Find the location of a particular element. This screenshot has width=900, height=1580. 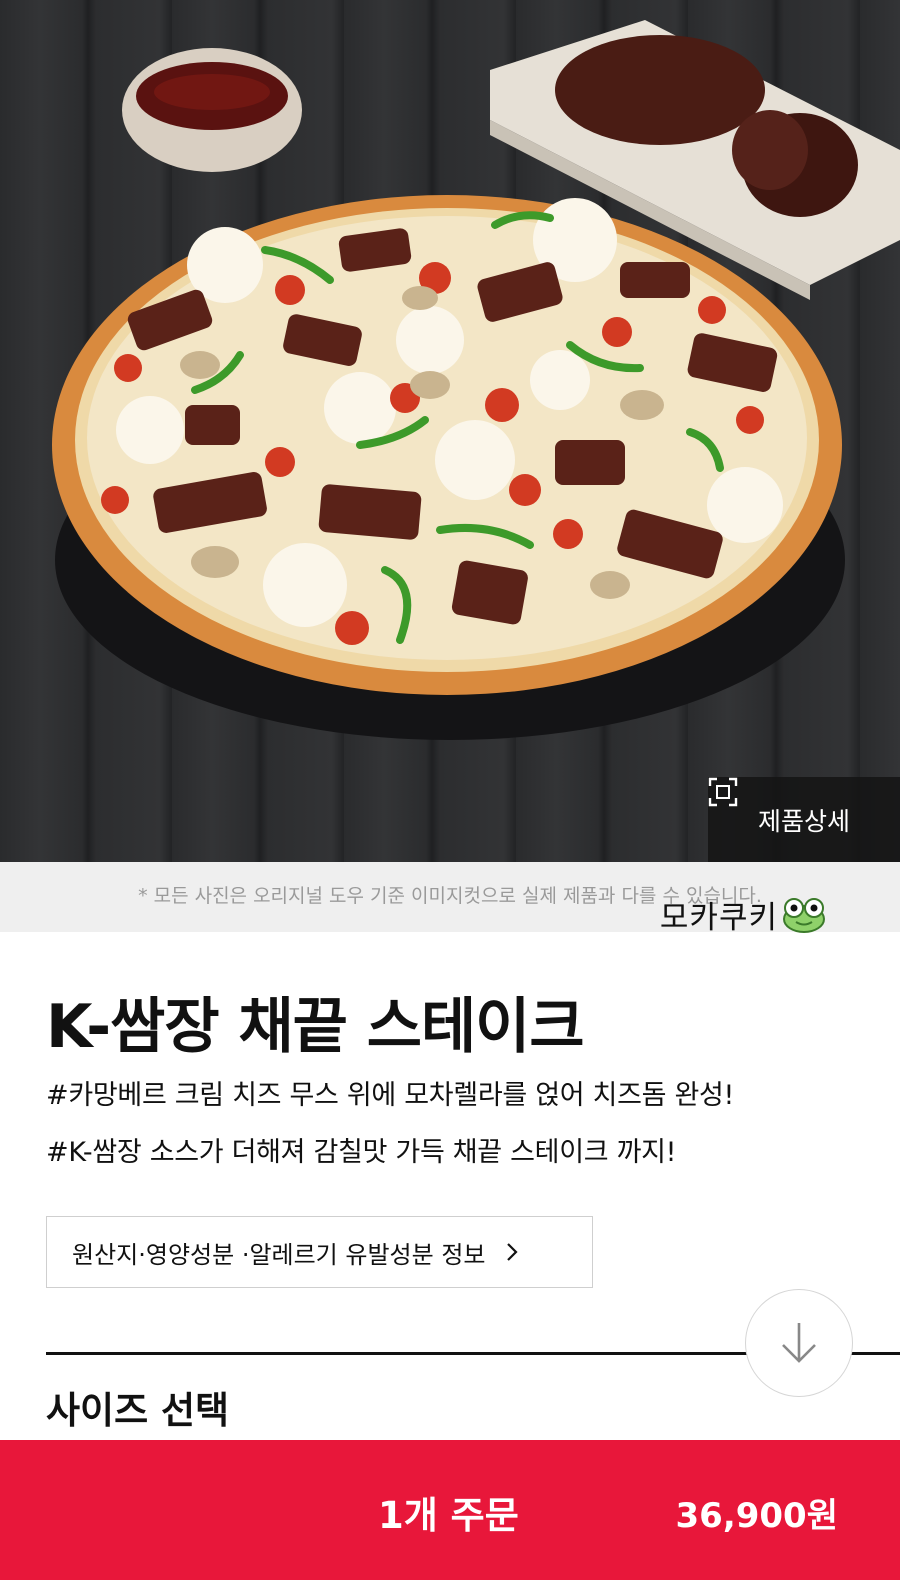

product-description-line: #K-쌈장 소스가 더해져 감칠맛 가득 채끝 스테이크 까지! is located at coordinates (361, 1152).